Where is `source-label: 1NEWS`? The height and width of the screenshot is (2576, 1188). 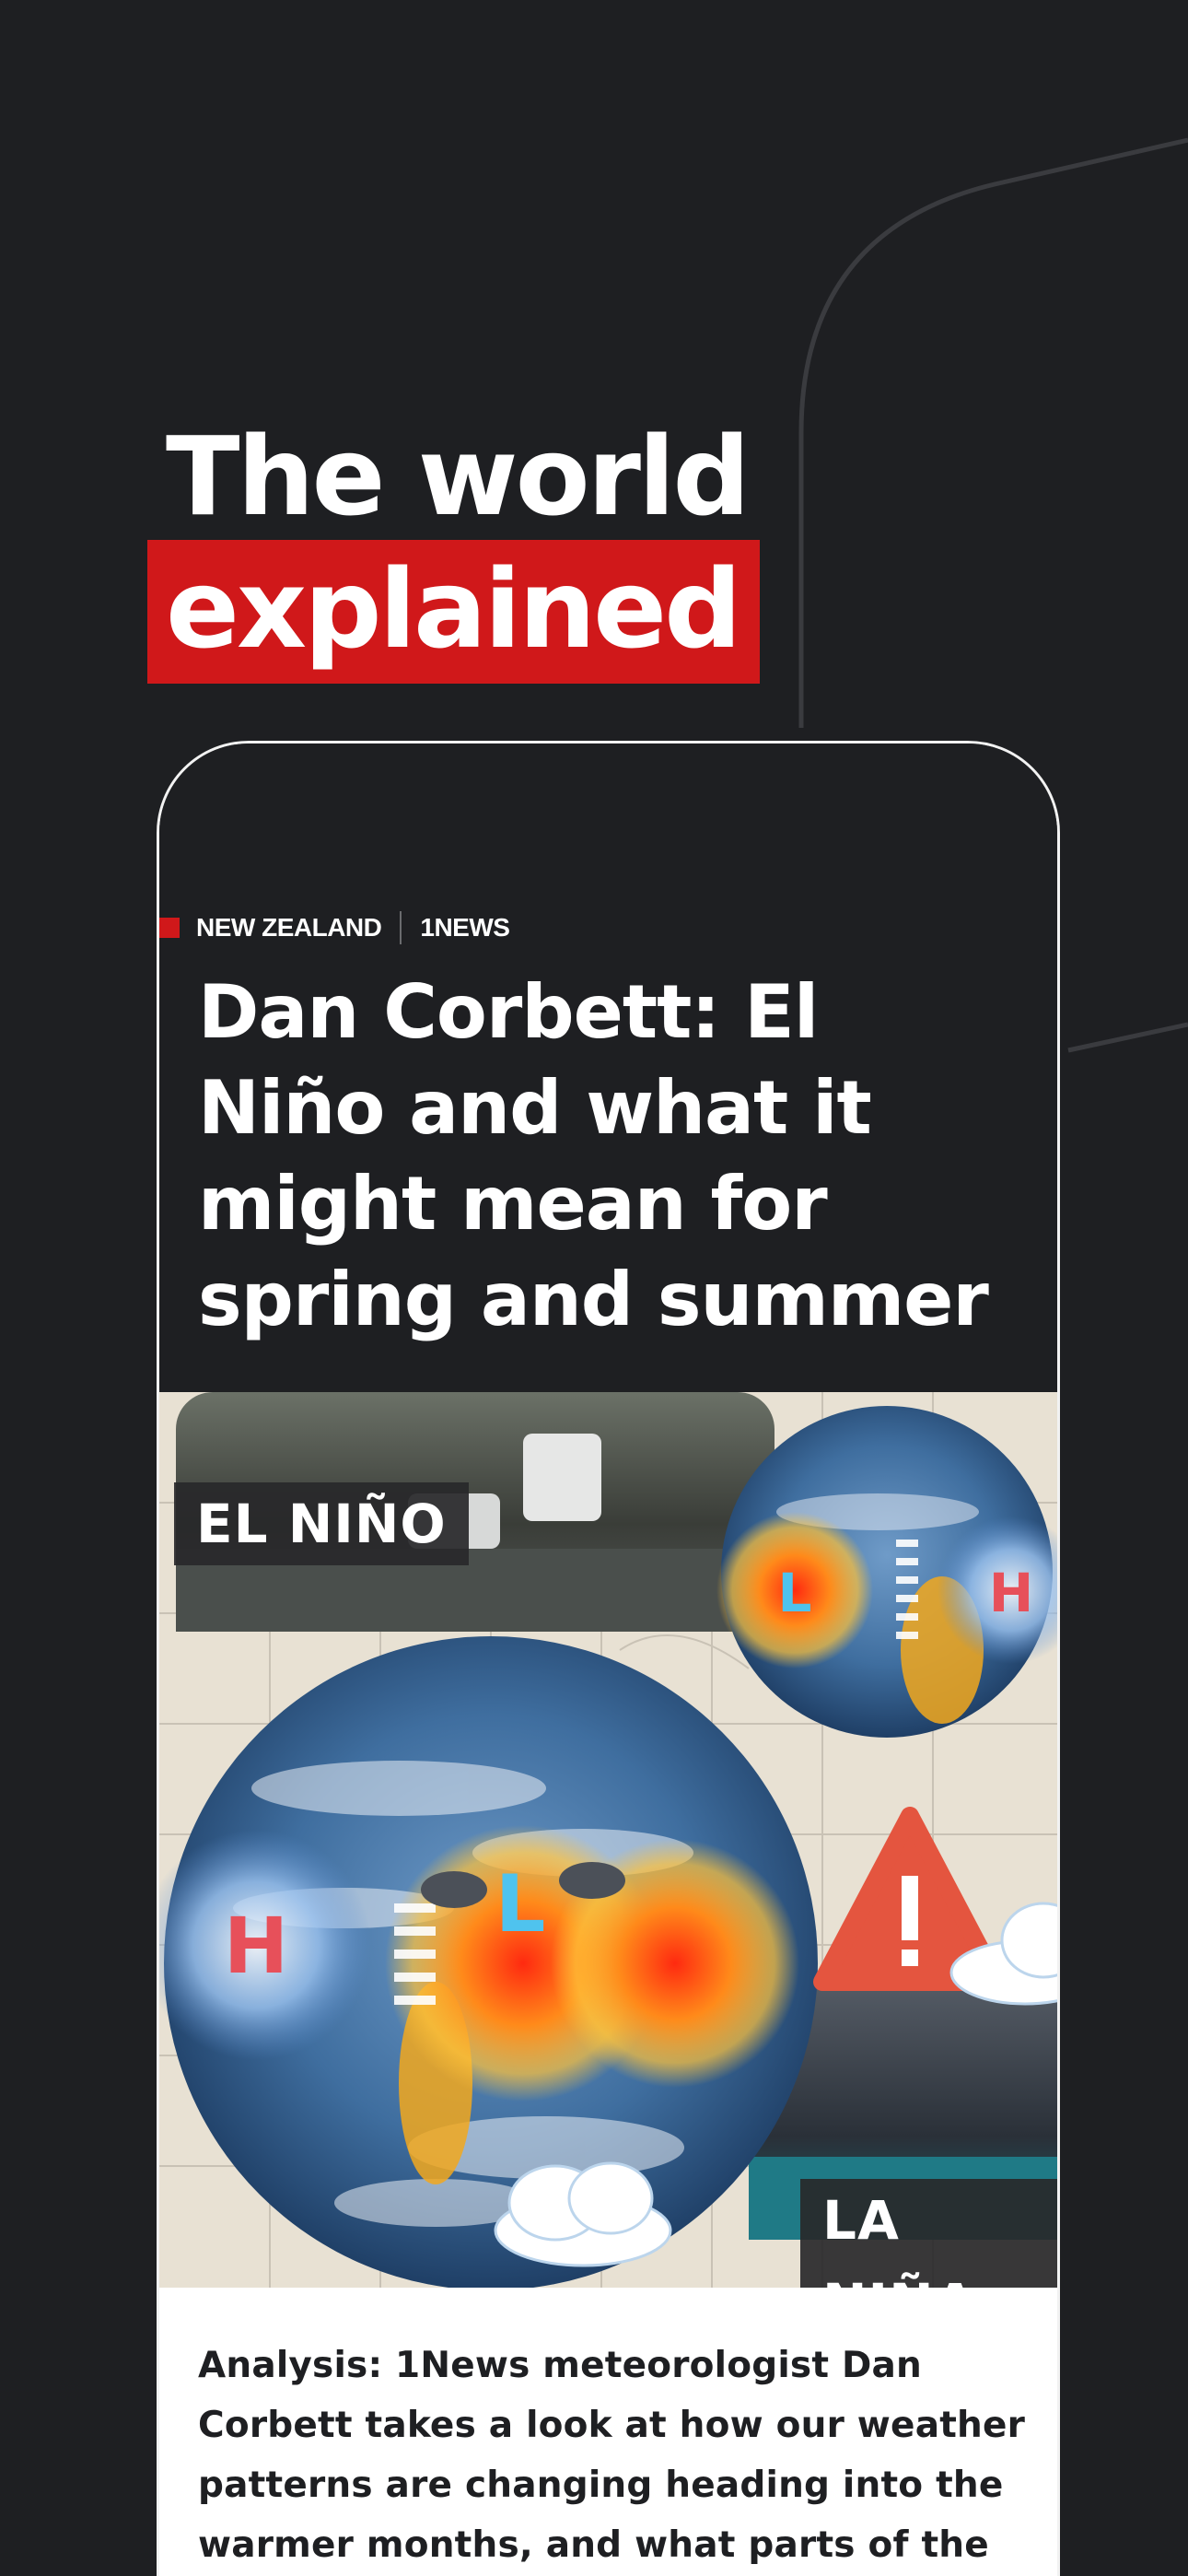
source-label: 1NEWS is located at coordinates (465, 927).